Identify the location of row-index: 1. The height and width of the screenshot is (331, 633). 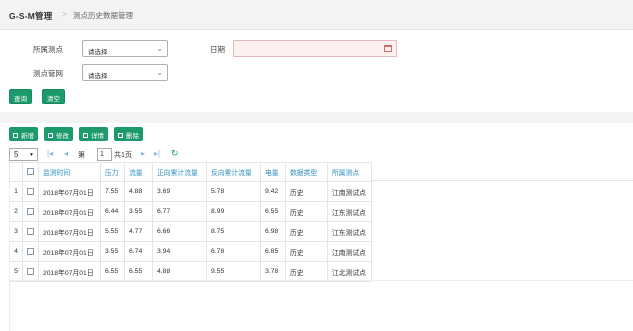
(16, 191).